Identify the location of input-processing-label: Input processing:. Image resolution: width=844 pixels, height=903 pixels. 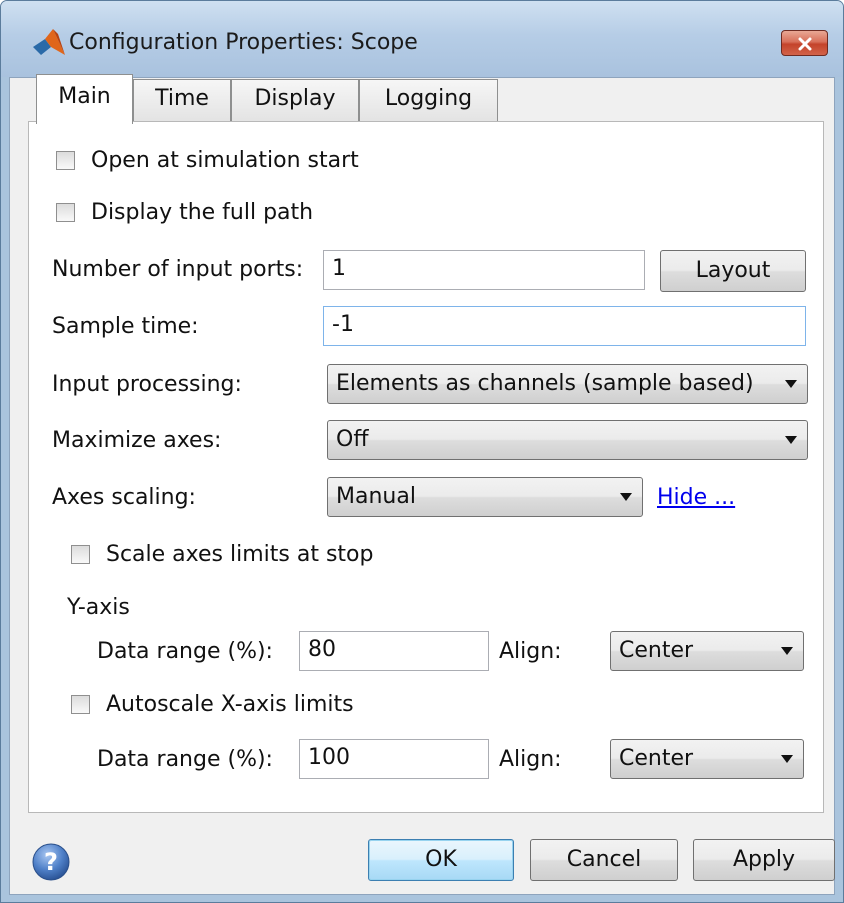
(147, 384).